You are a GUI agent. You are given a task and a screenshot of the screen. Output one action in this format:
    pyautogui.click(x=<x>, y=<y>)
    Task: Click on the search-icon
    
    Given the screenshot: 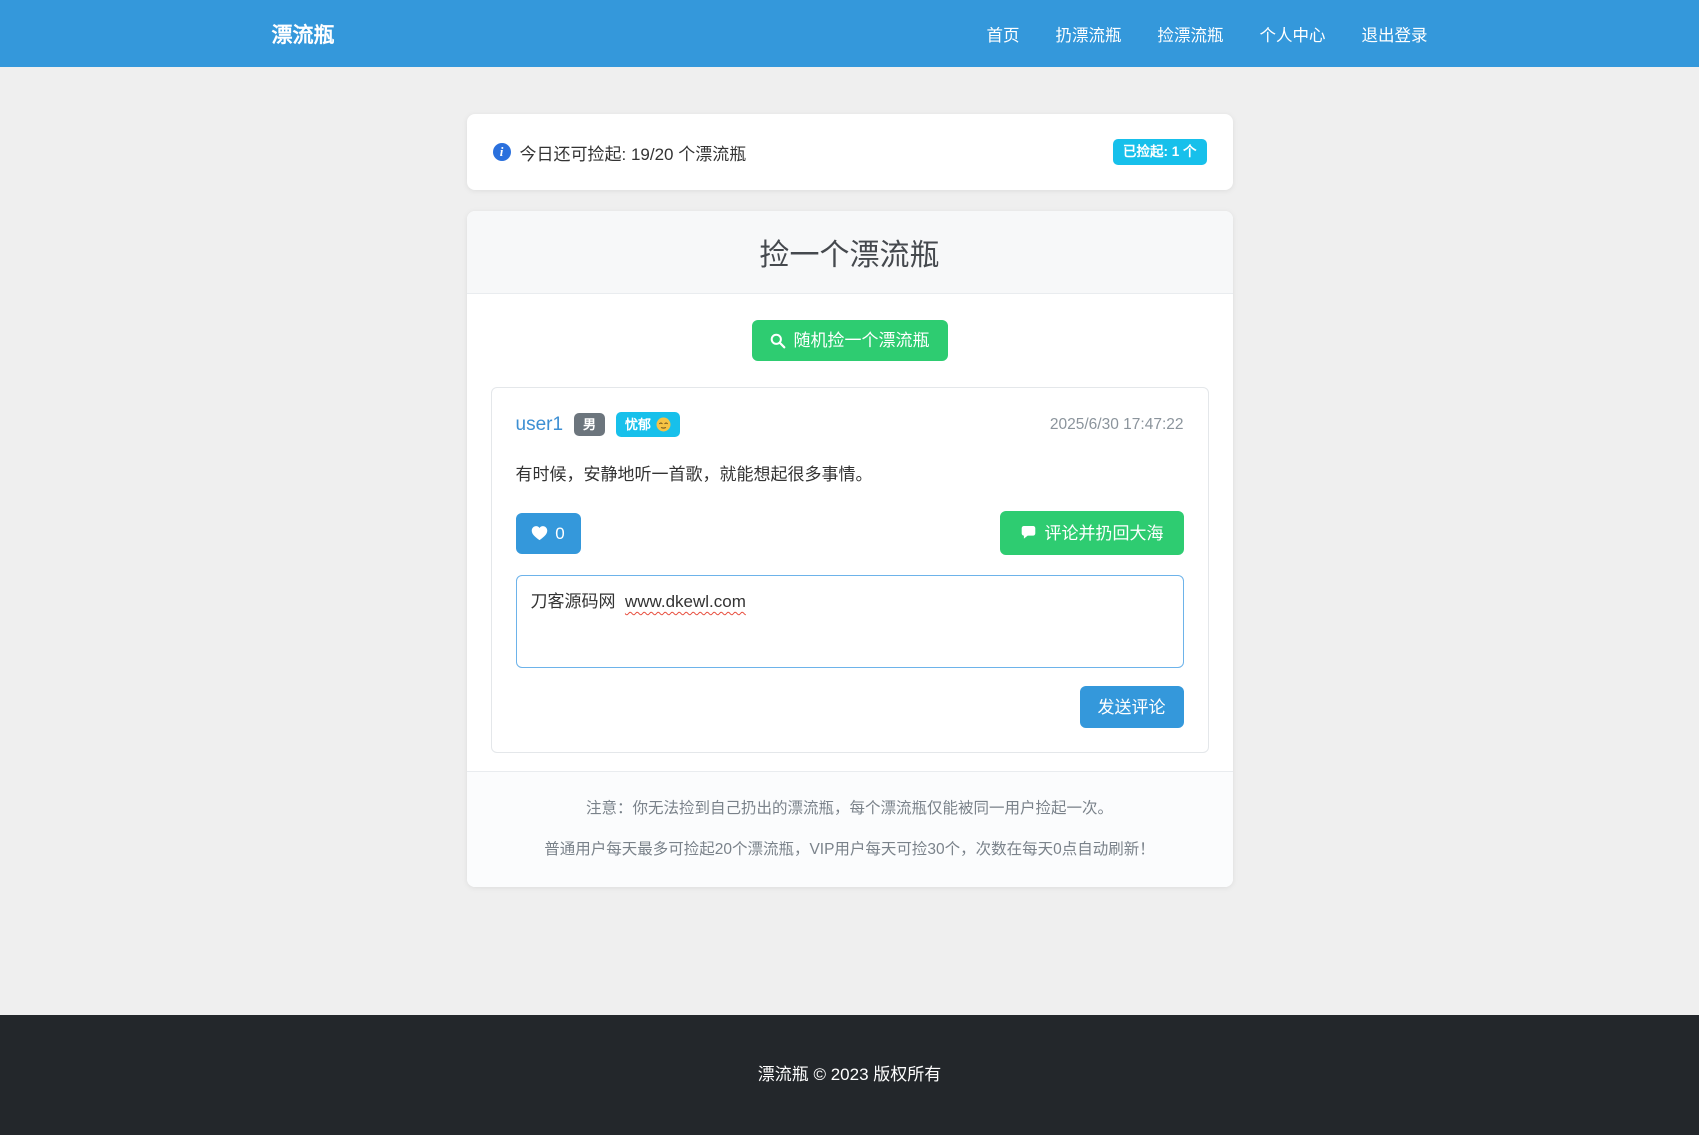 What is the action you would take?
    pyautogui.click(x=777, y=340)
    